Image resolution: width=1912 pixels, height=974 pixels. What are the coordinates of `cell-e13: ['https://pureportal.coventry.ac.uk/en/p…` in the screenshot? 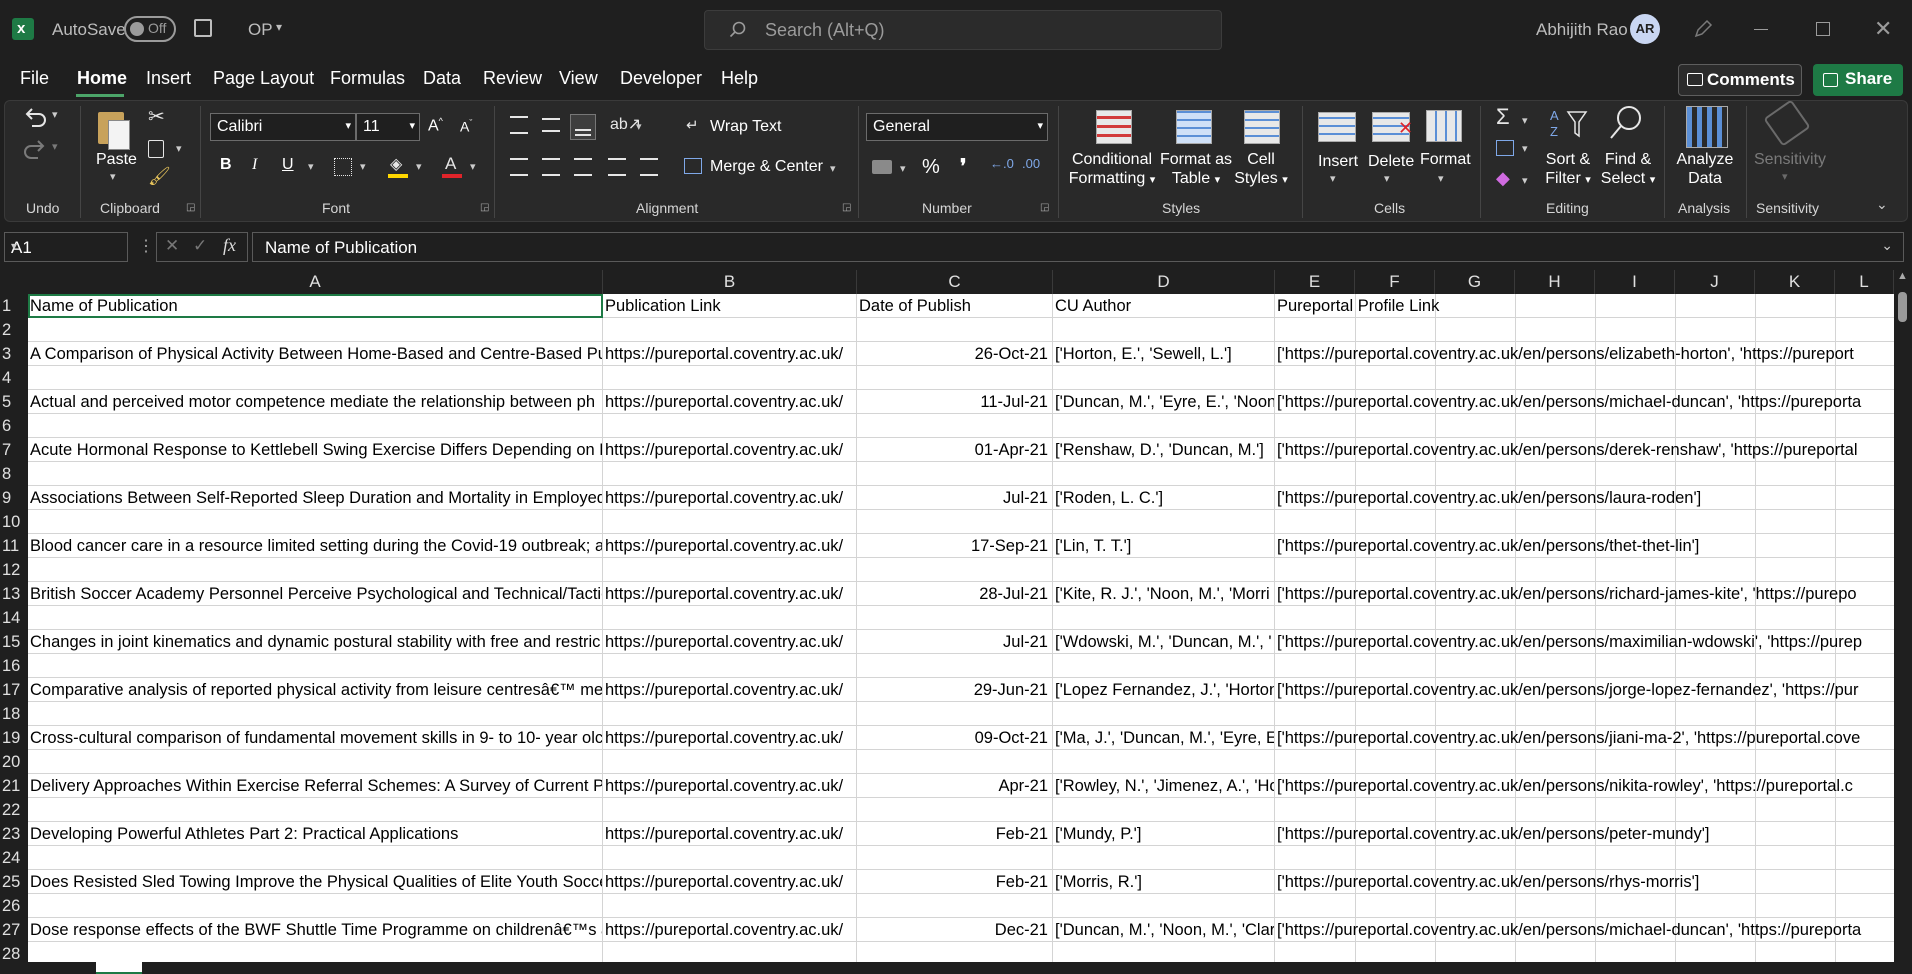 It's located at (1566, 593).